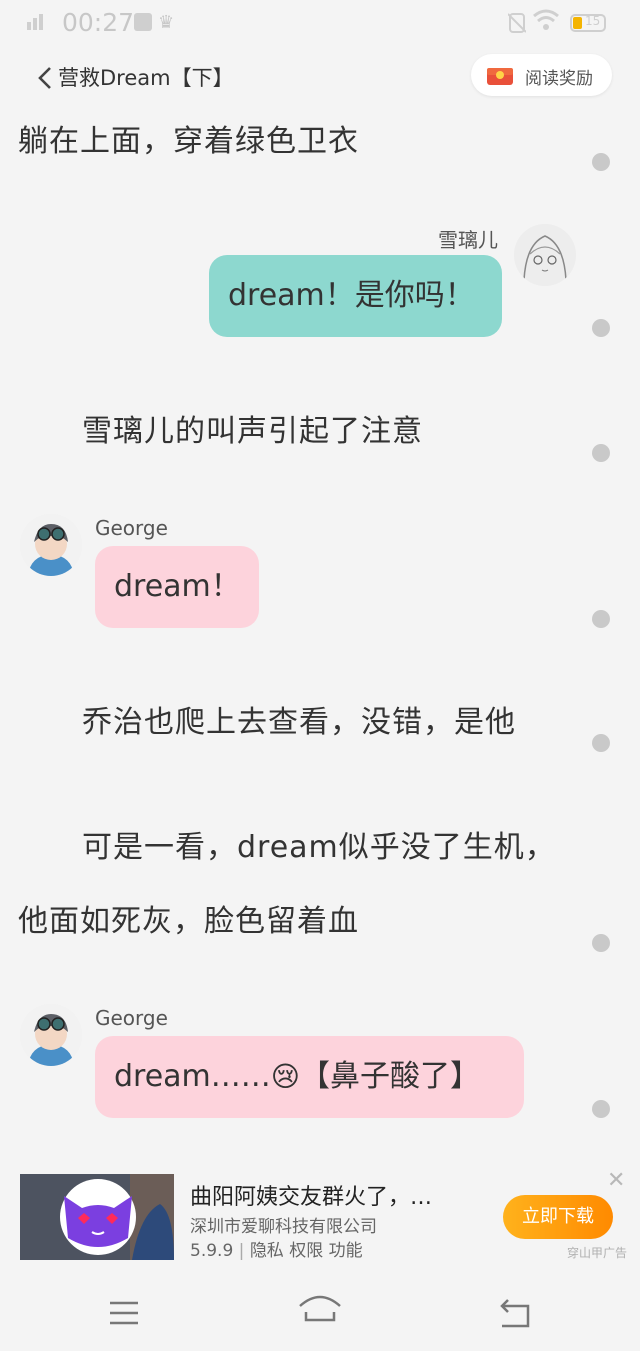 The image size is (640, 1351). I want to click on chat-bubble: dream！, so click(177, 587).